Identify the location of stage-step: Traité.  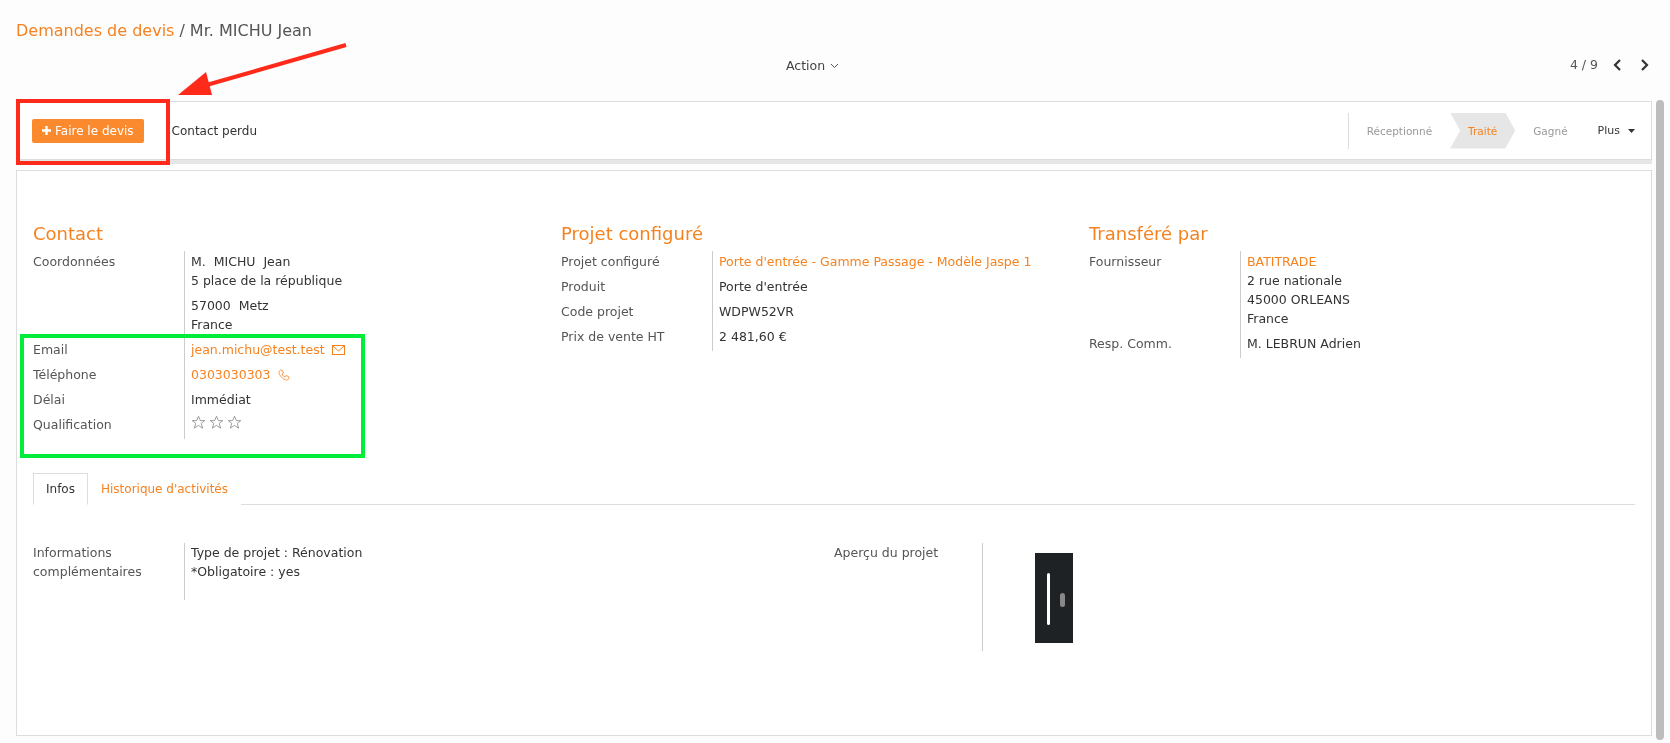
(1483, 130).